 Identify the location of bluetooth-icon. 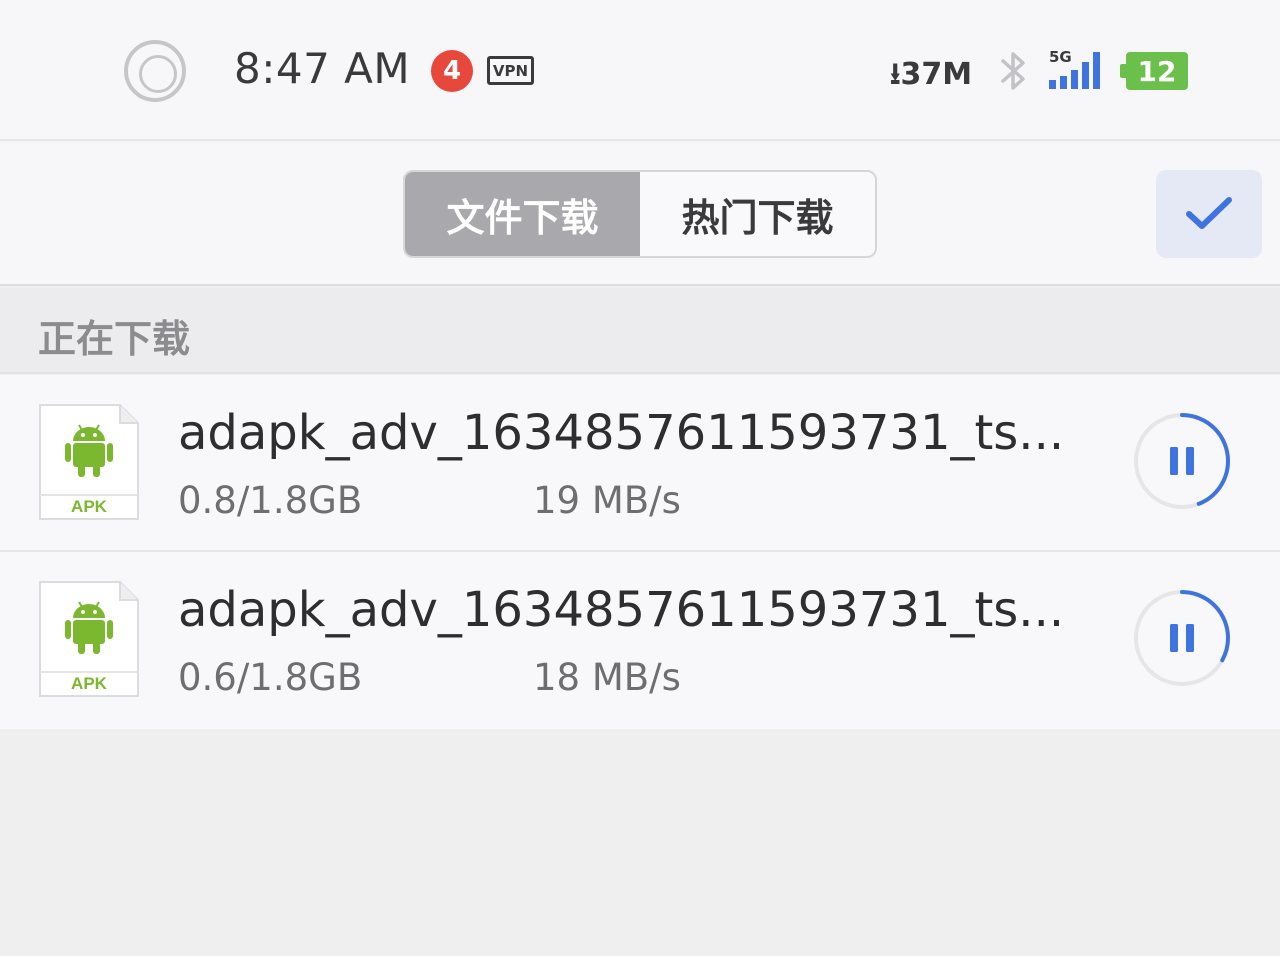
(1013, 71).